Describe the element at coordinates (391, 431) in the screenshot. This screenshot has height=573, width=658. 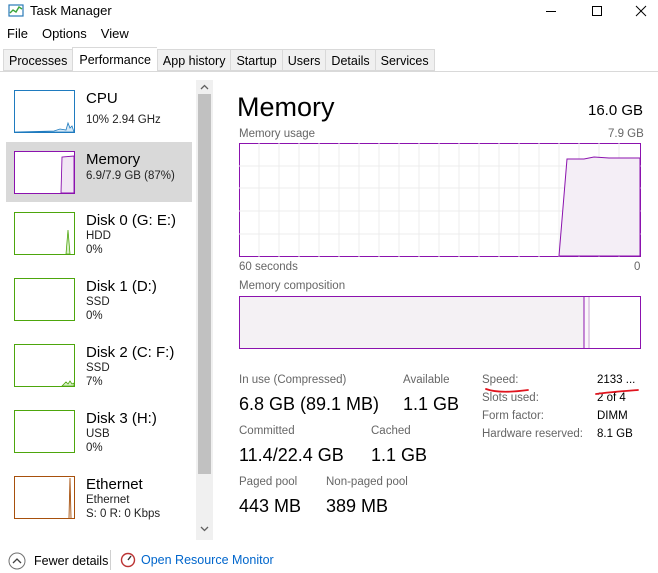
I see `cached-label: Cached` at that location.